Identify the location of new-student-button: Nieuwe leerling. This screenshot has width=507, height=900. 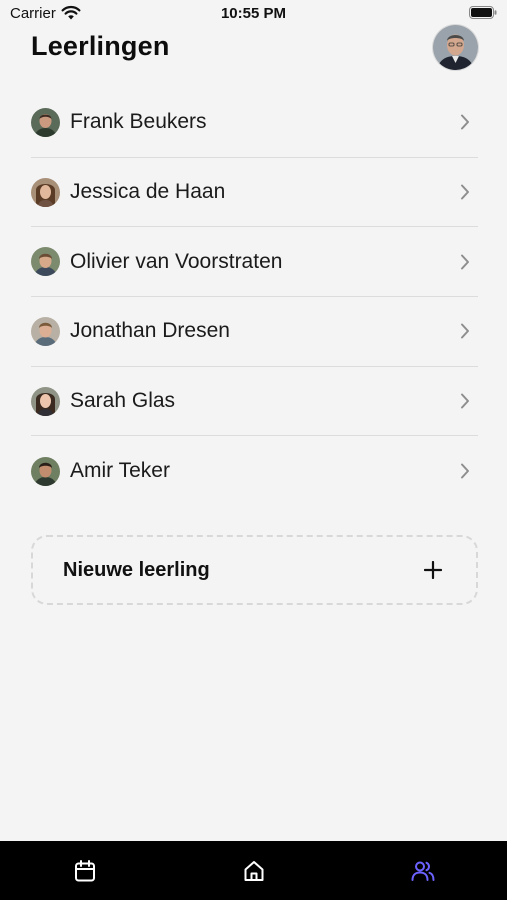
(254, 570).